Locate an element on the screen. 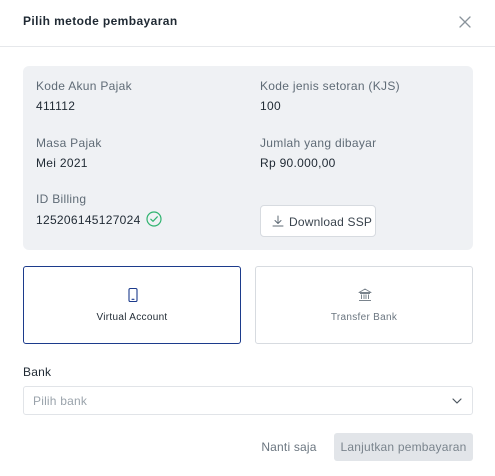  masa-pajak-label: Masa Pajak is located at coordinates (69, 143).